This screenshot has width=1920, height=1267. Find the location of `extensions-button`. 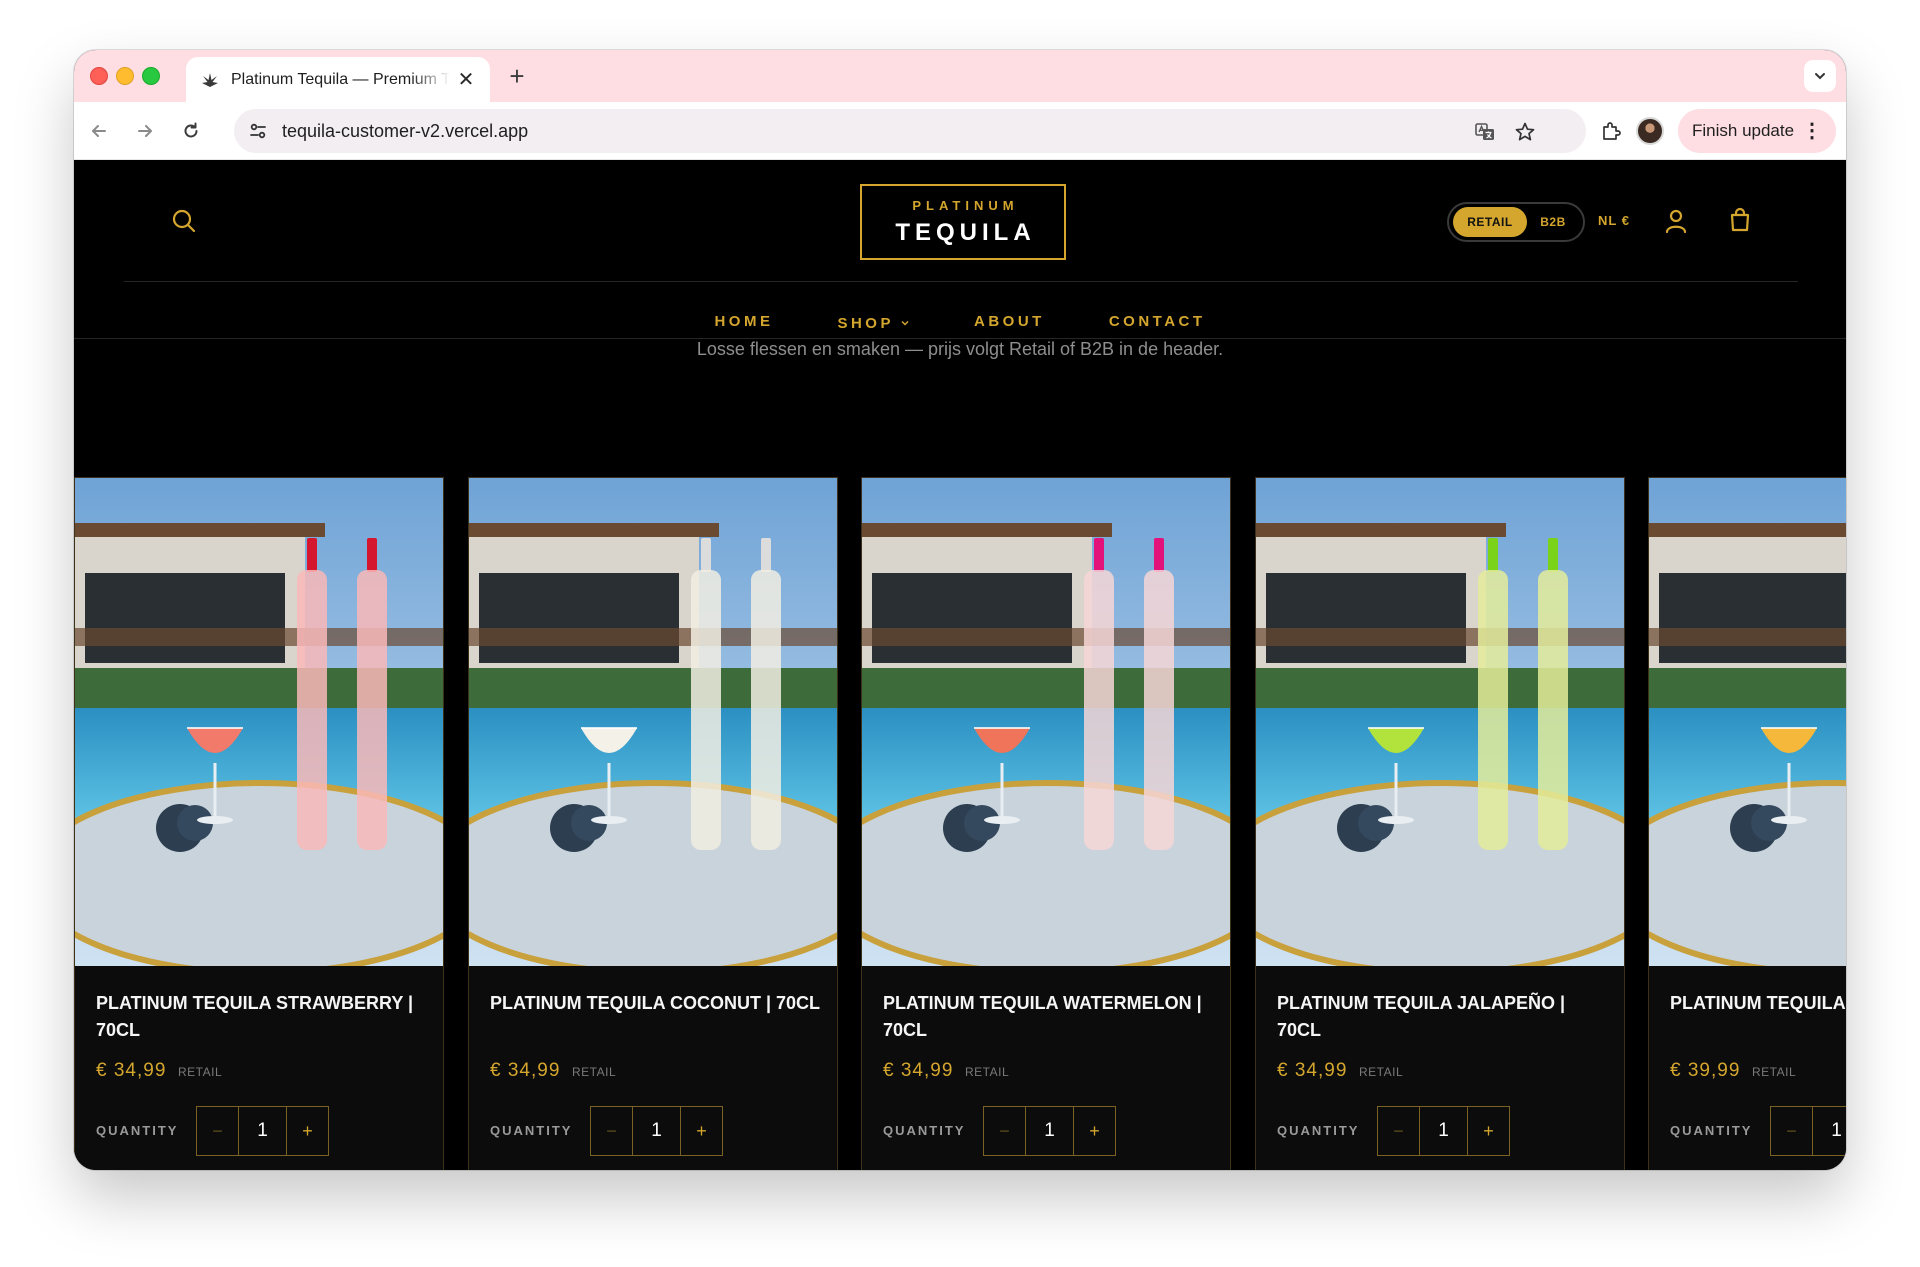

extensions-button is located at coordinates (1611, 131).